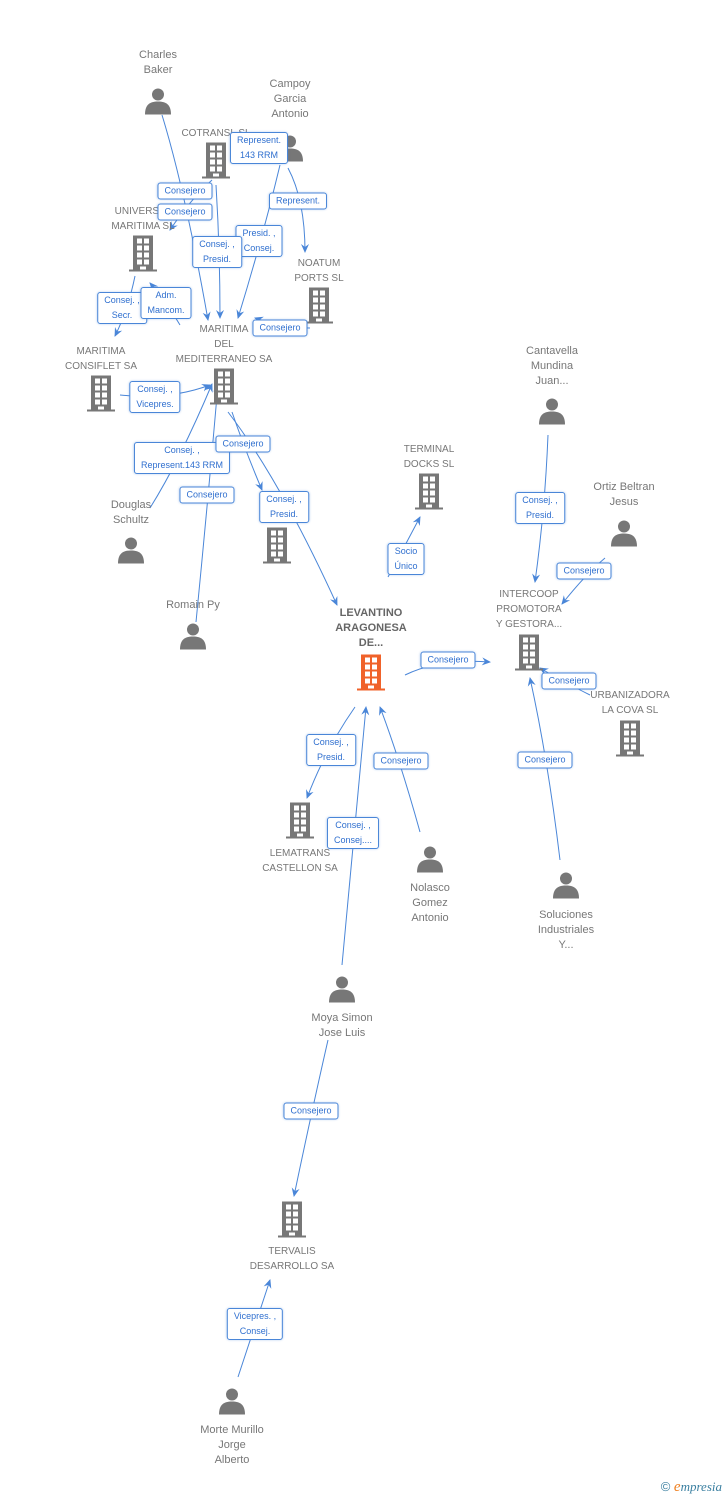  Describe the element at coordinates (342, 1033) in the screenshot. I see `node-label-line: Jose Luis` at that location.